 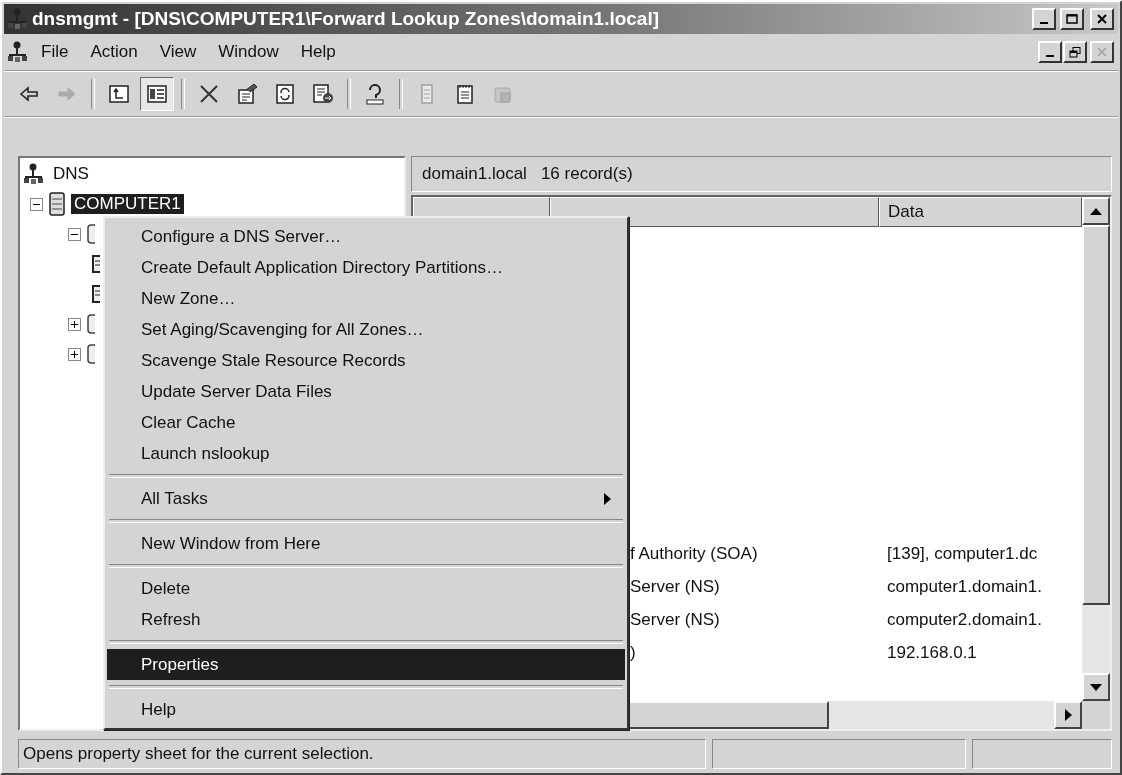 What do you see at coordinates (366, 543) in the screenshot?
I see `menu-item: New Window from Here` at bounding box center [366, 543].